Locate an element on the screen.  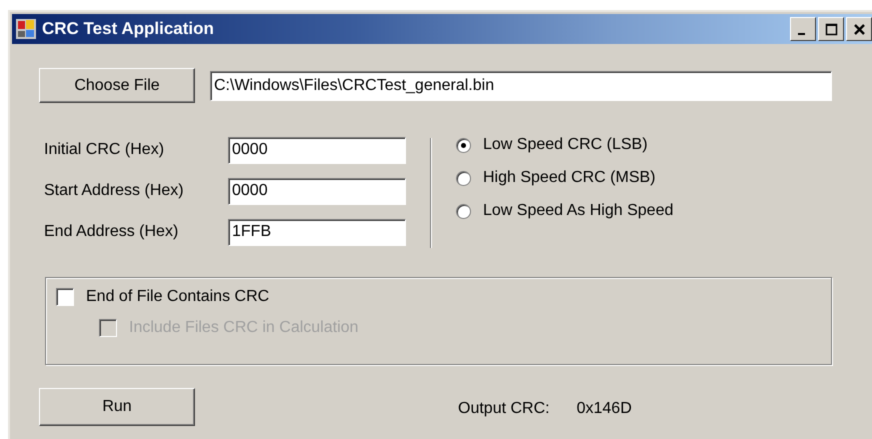
close-button is located at coordinates (859, 29).